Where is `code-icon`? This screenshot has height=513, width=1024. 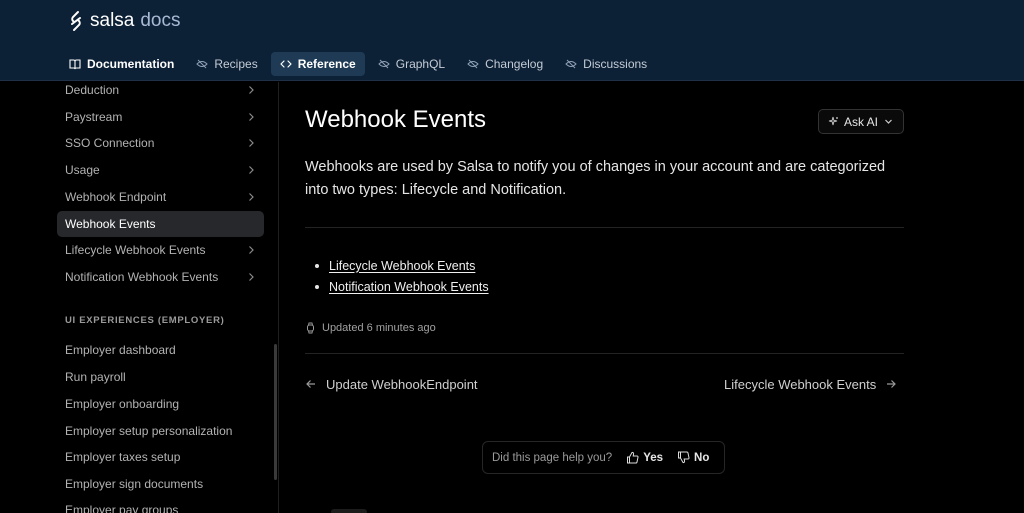 code-icon is located at coordinates (286, 64).